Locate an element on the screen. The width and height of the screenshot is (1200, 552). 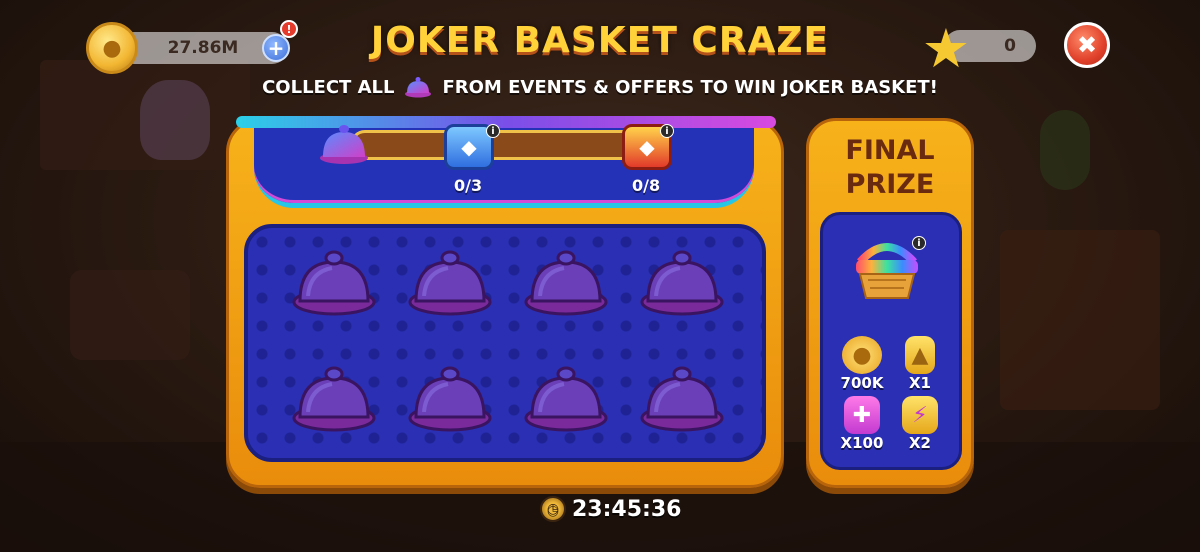
reward-coins-label: 700K is located at coordinates (862, 383).